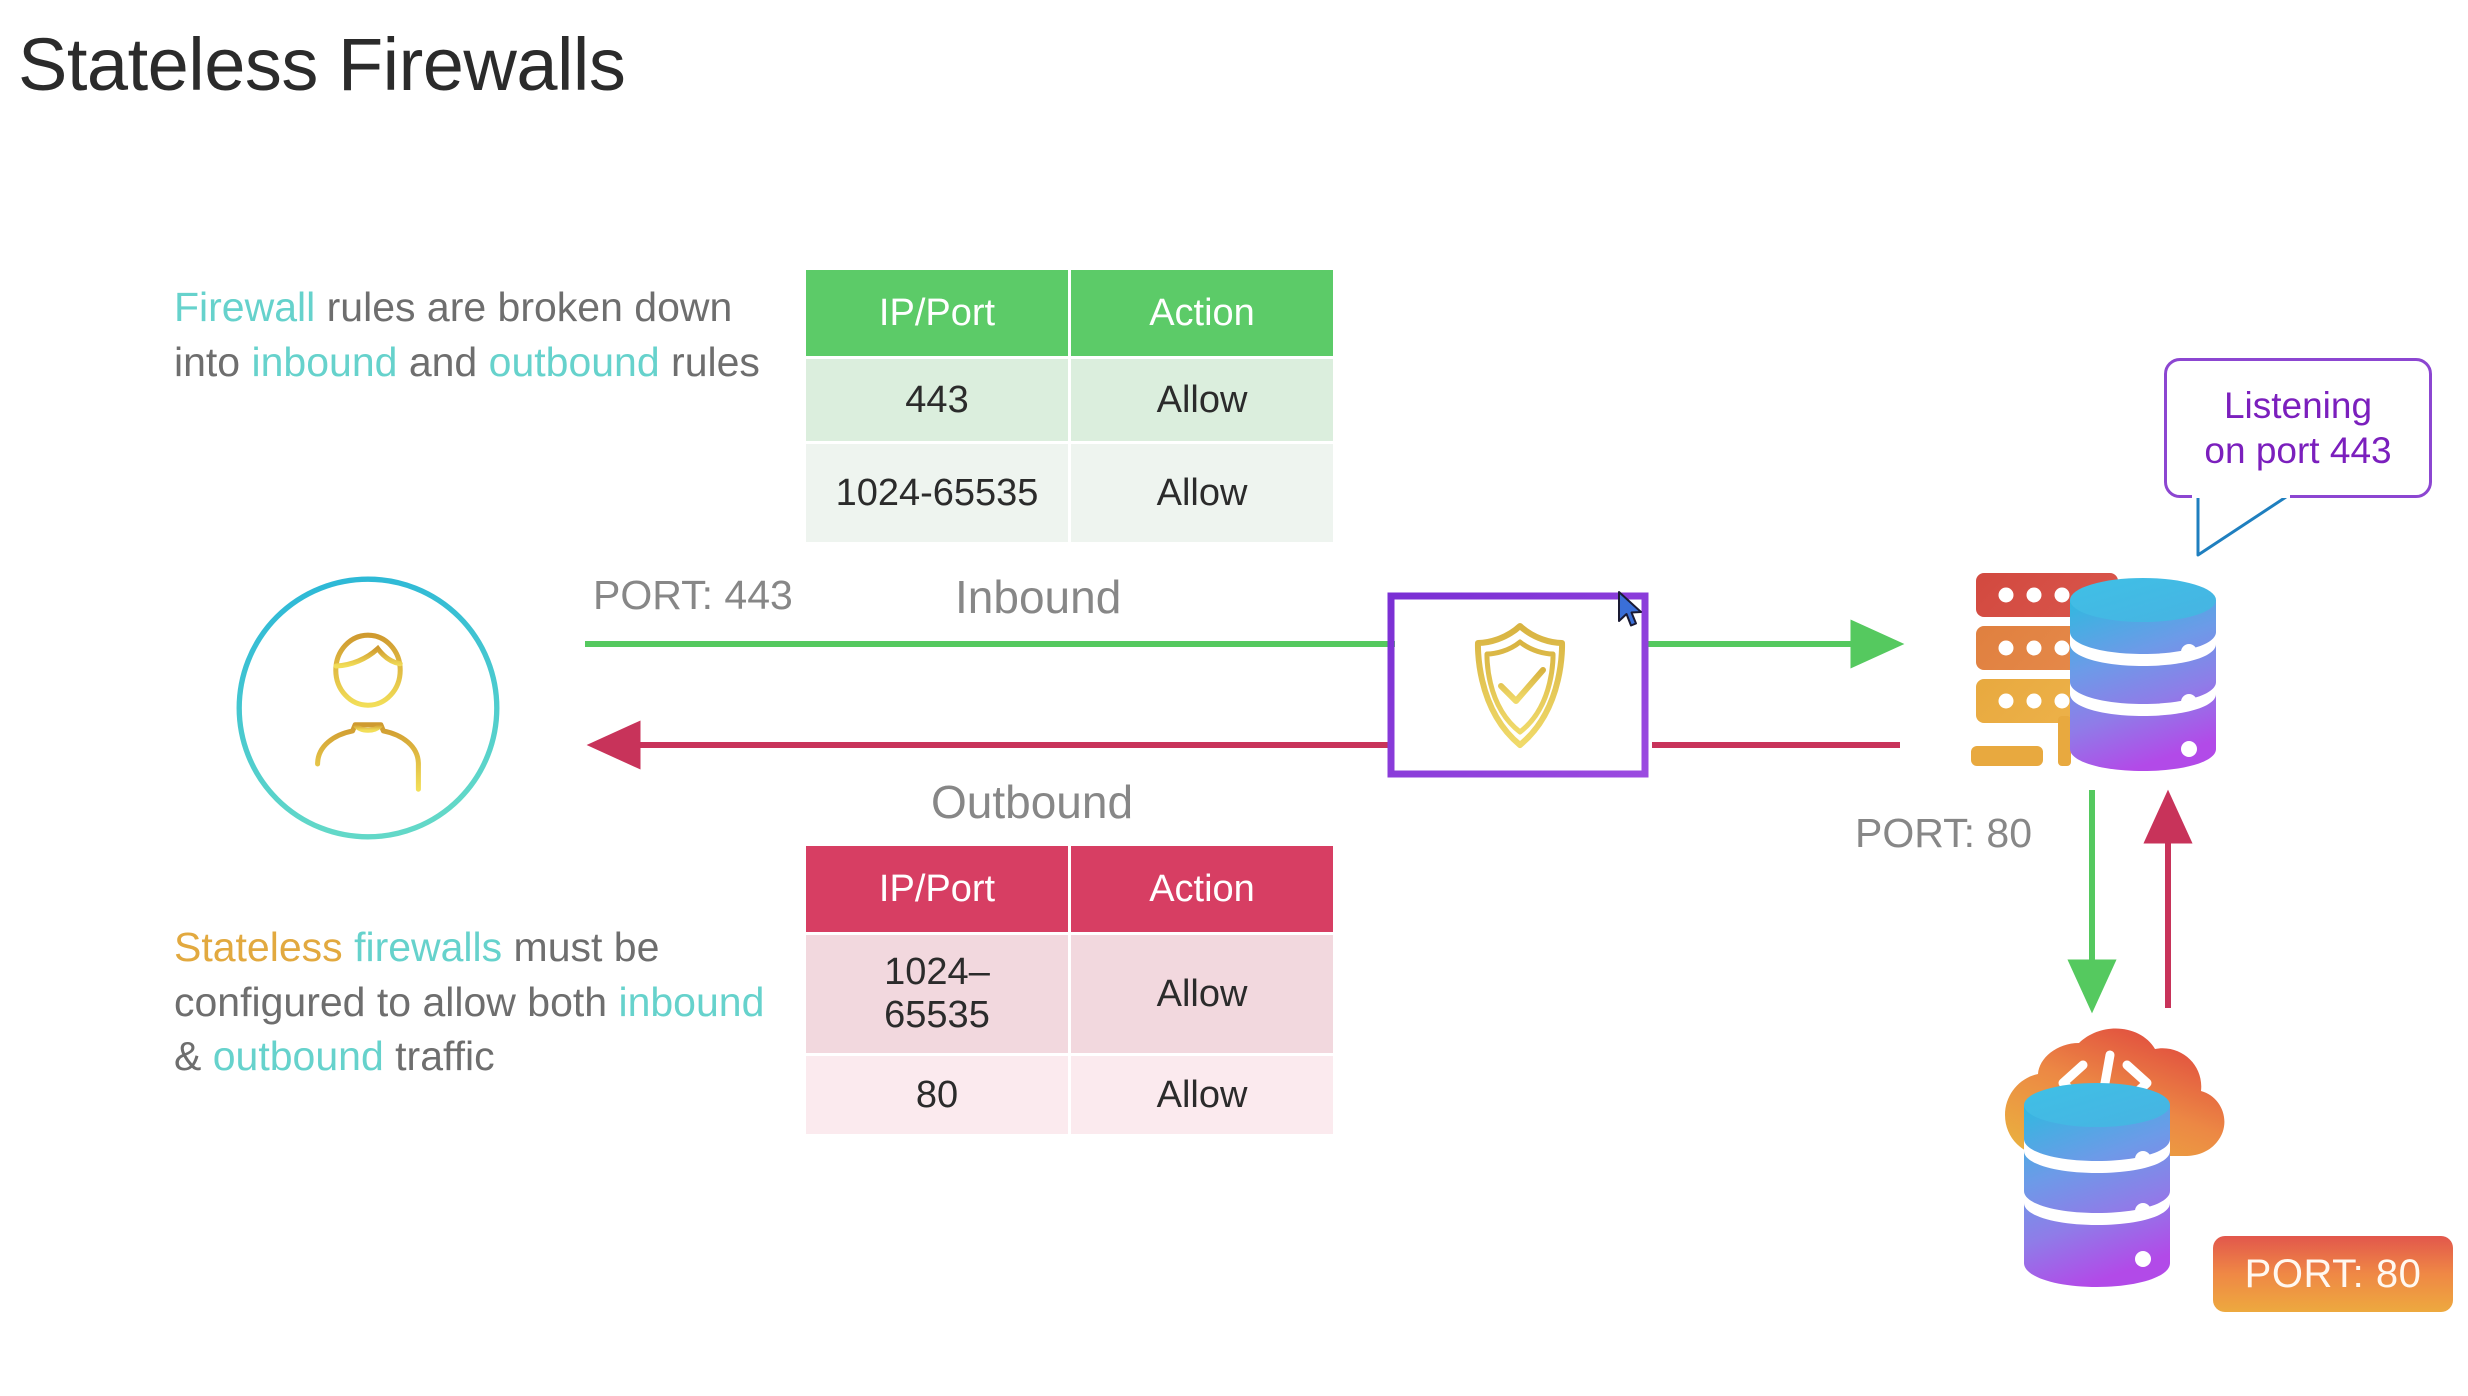 The width and height of the screenshot is (2468, 1396). What do you see at coordinates (428, 947) in the screenshot?
I see `keyword-firewalls: firewalls` at bounding box center [428, 947].